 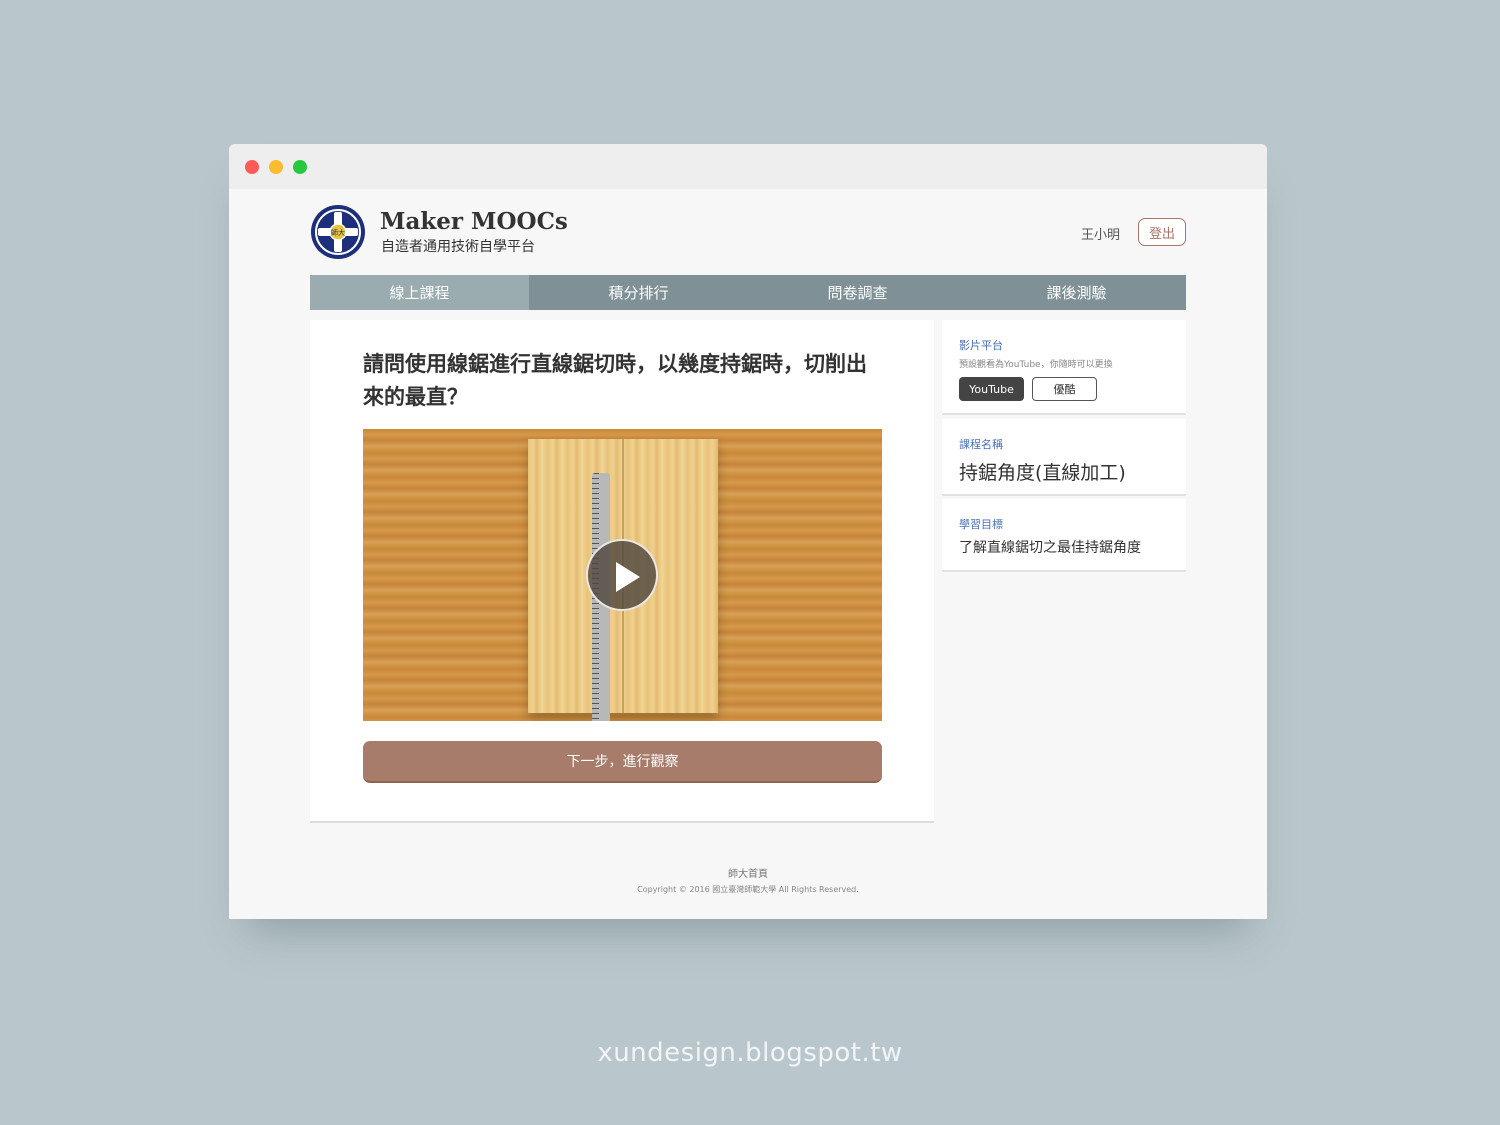 I want to click on play-icon, so click(x=628, y=577).